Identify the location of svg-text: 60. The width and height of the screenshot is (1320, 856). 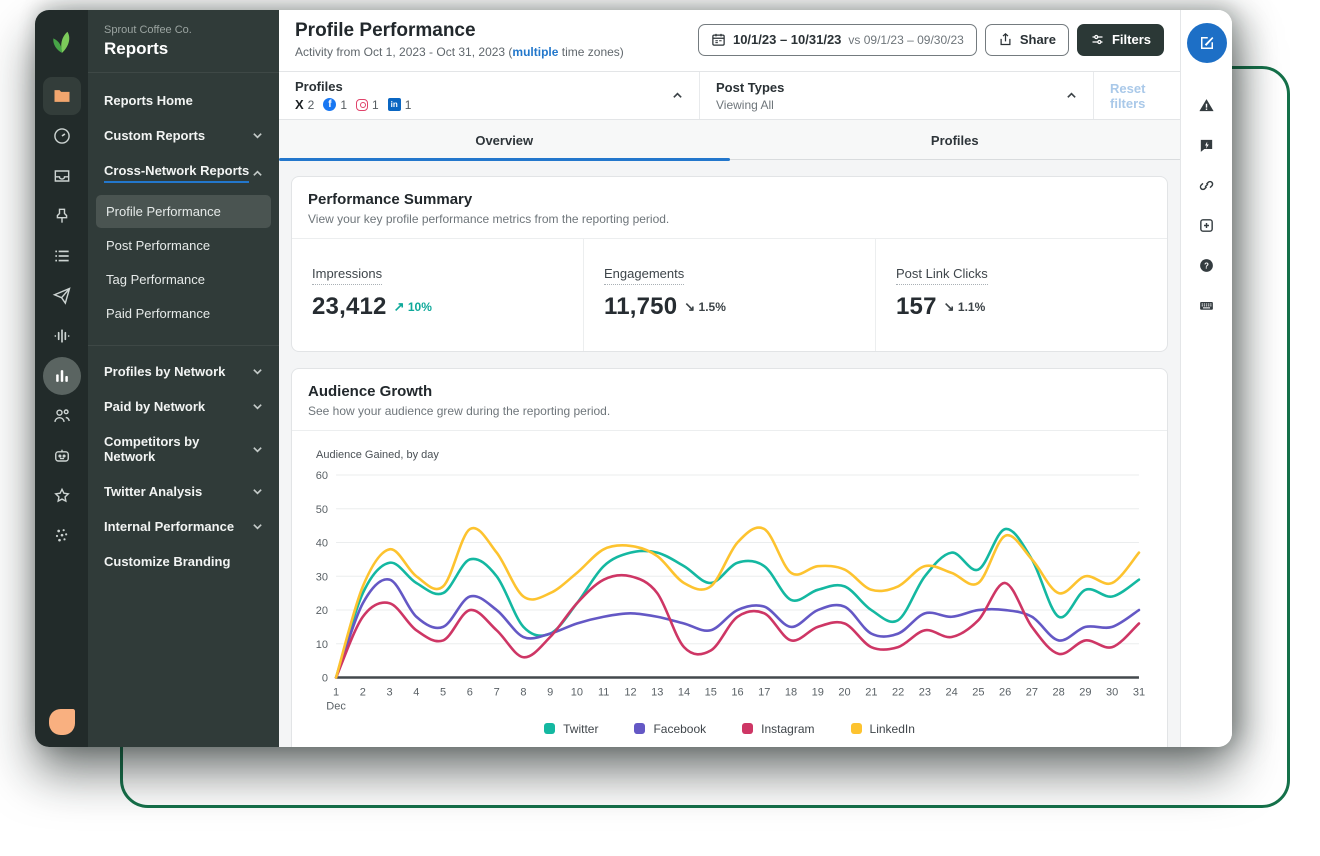
(322, 476).